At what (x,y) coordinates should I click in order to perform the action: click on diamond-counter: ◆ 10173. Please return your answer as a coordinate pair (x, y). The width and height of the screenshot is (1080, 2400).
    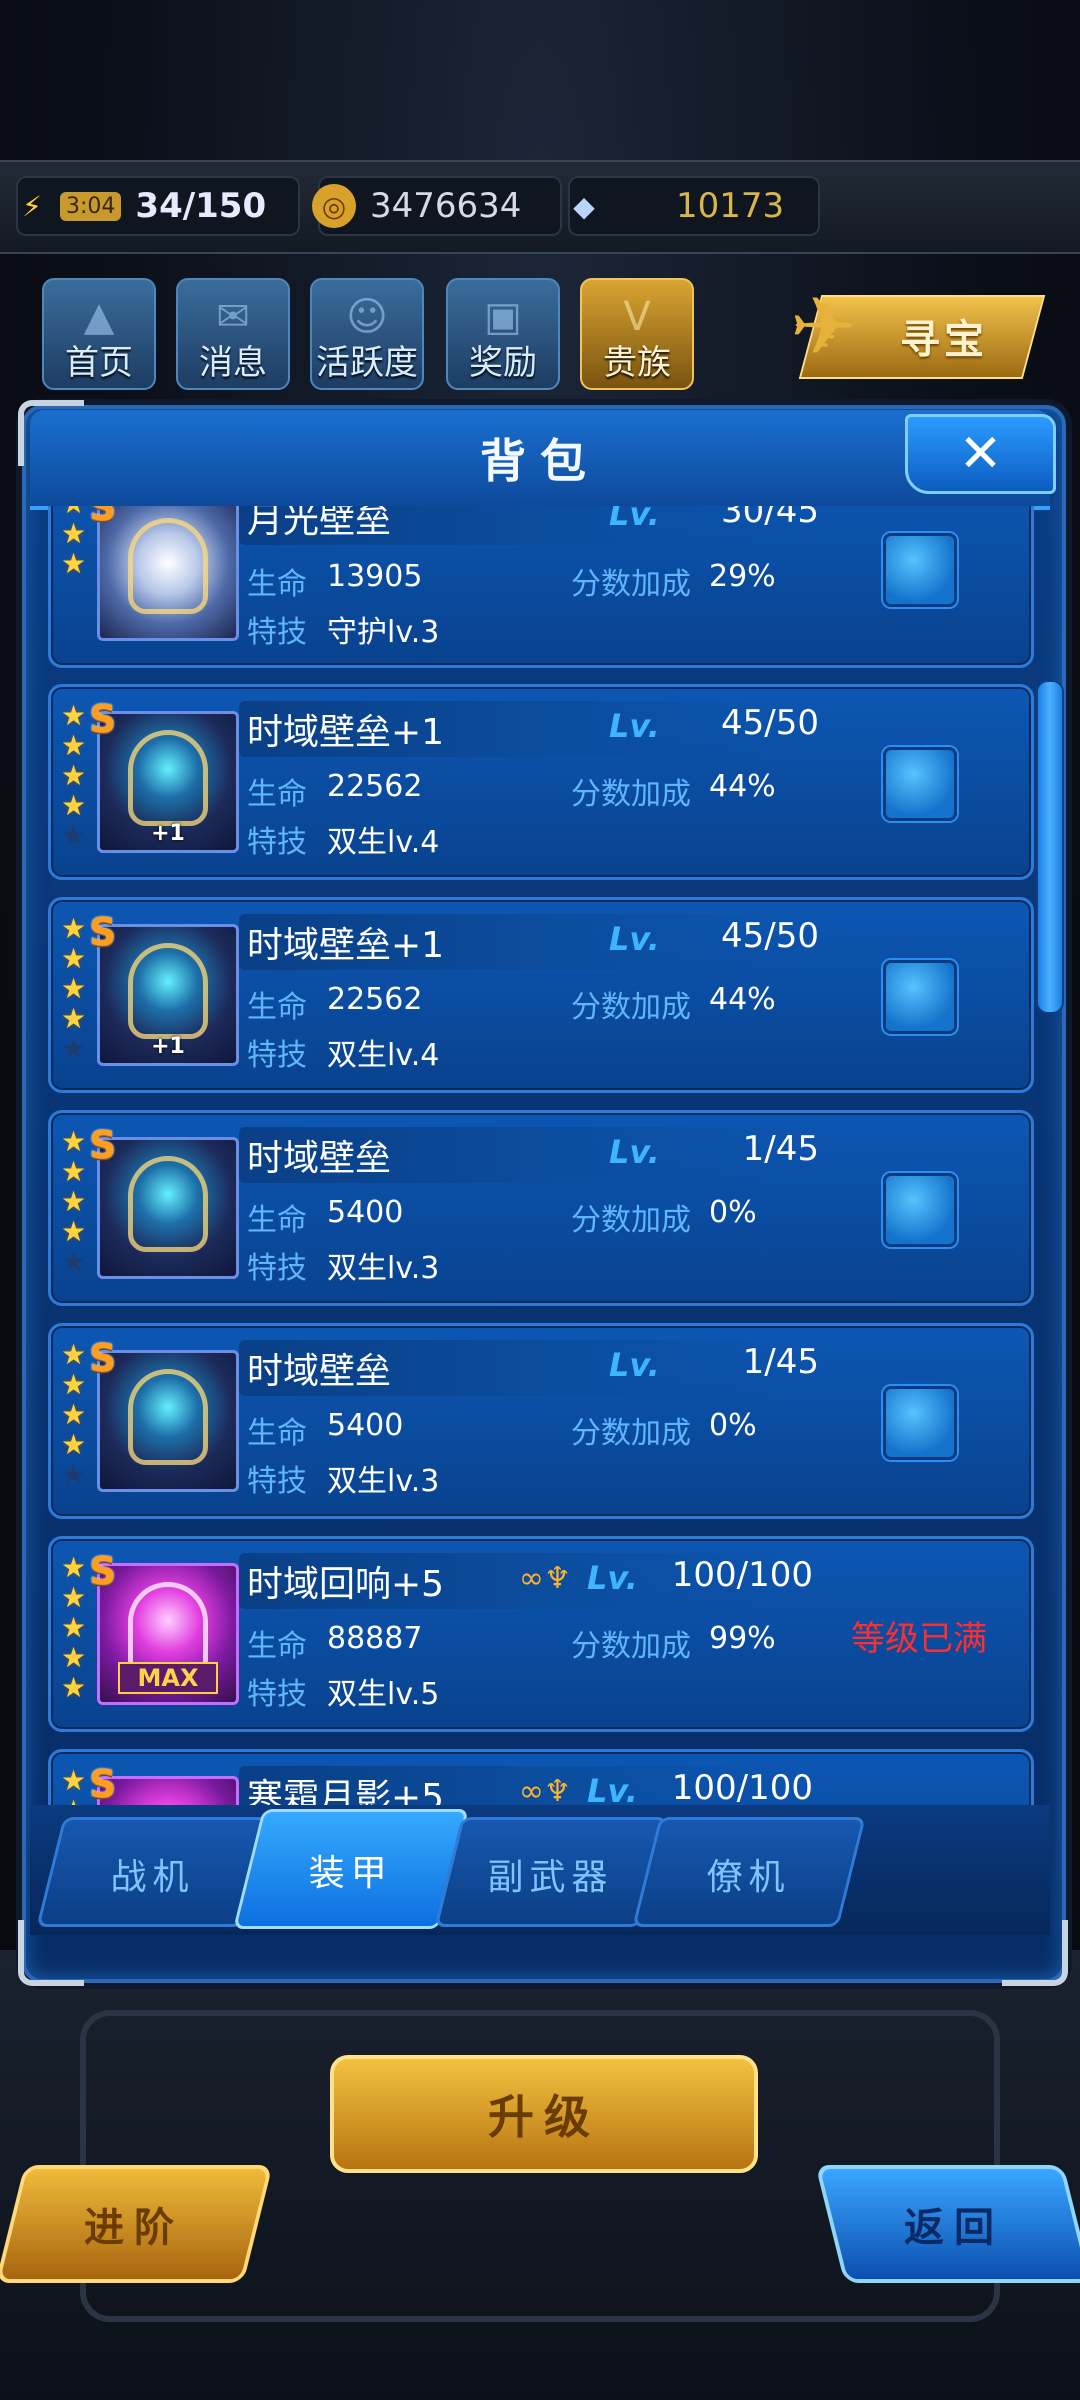
    Looking at the image, I should click on (694, 206).